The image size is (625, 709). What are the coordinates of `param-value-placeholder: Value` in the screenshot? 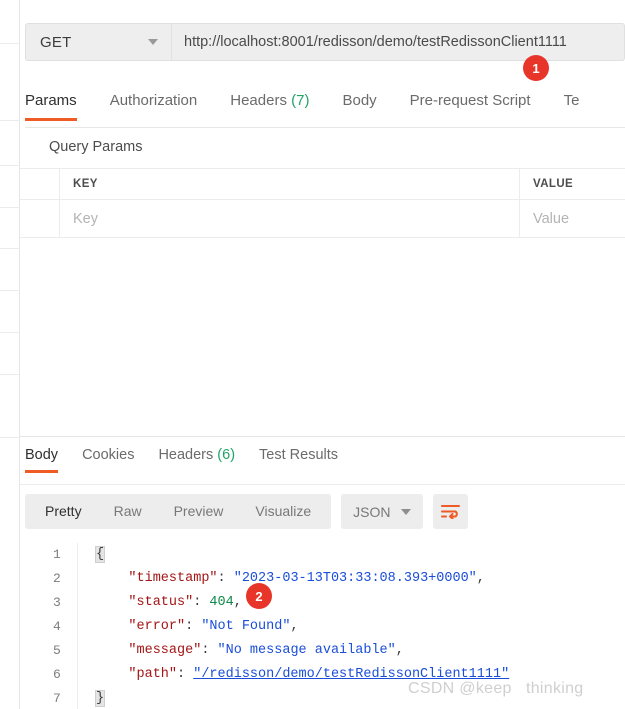 It's located at (551, 218).